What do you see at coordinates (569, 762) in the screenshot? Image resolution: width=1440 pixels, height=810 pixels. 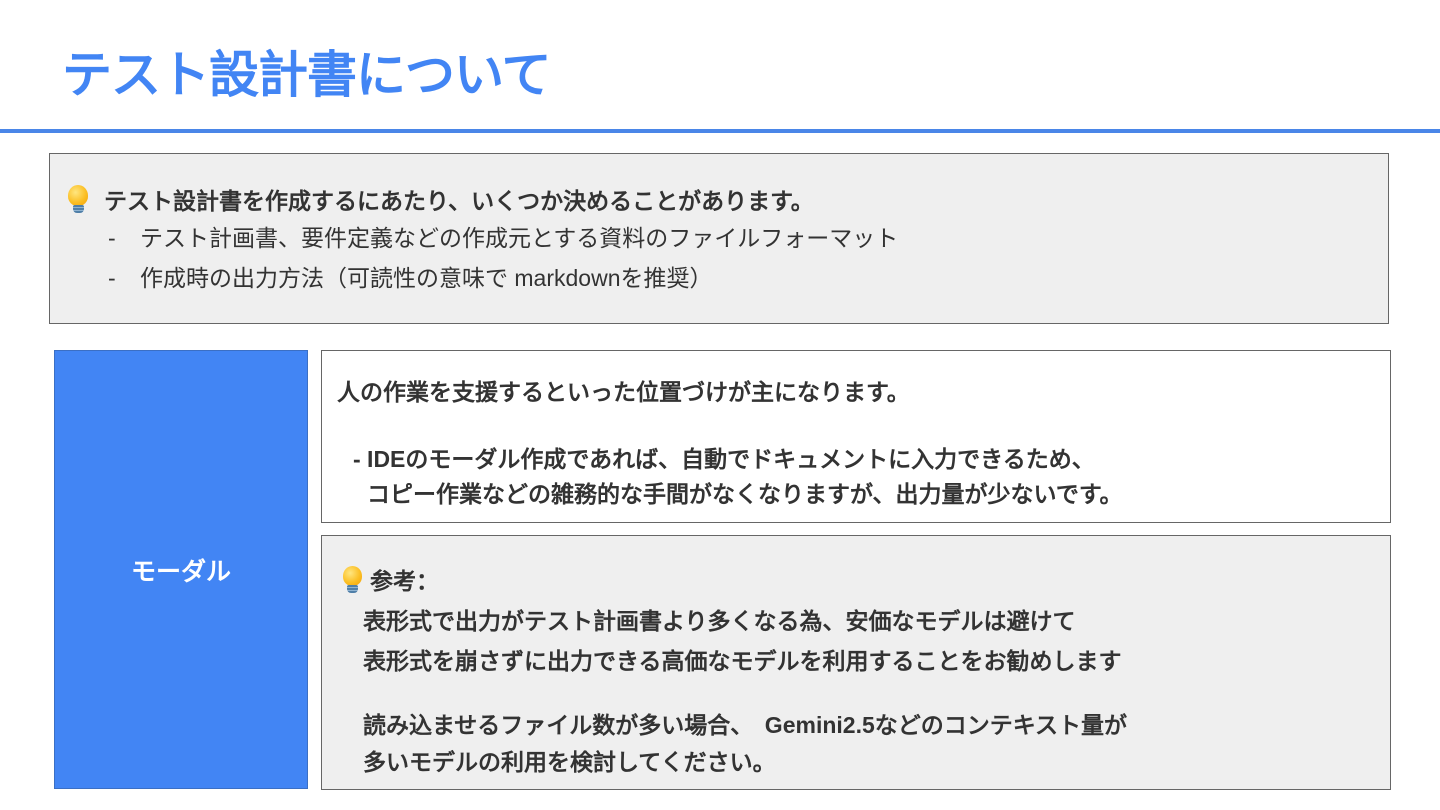 I see `reference-line-4: 多いモデルの利用を検討してください。` at bounding box center [569, 762].